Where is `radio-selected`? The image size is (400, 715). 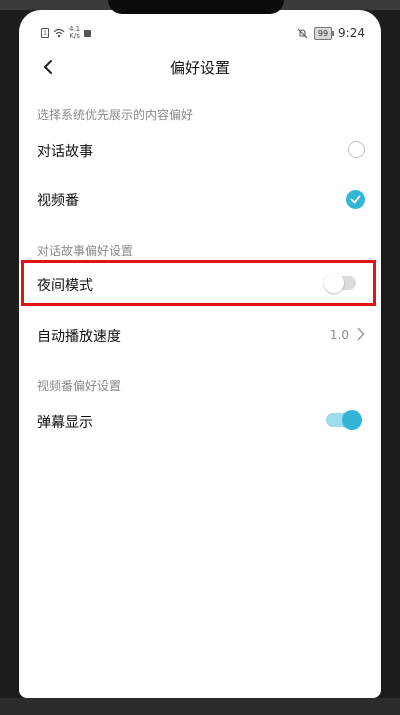
radio-selected is located at coordinates (355, 199).